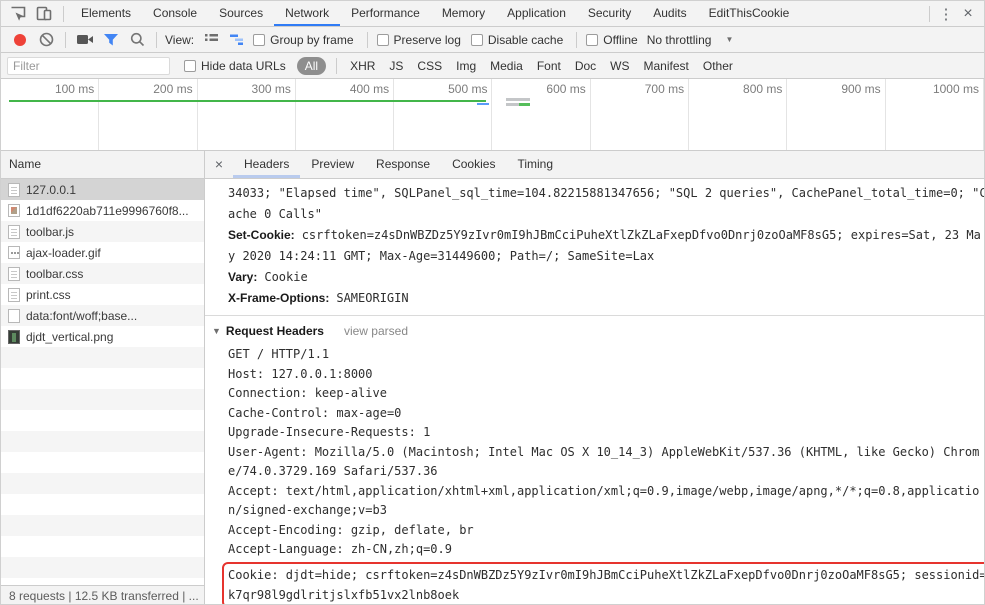 The image size is (985, 605). I want to click on filter-icon, so click(111, 40).